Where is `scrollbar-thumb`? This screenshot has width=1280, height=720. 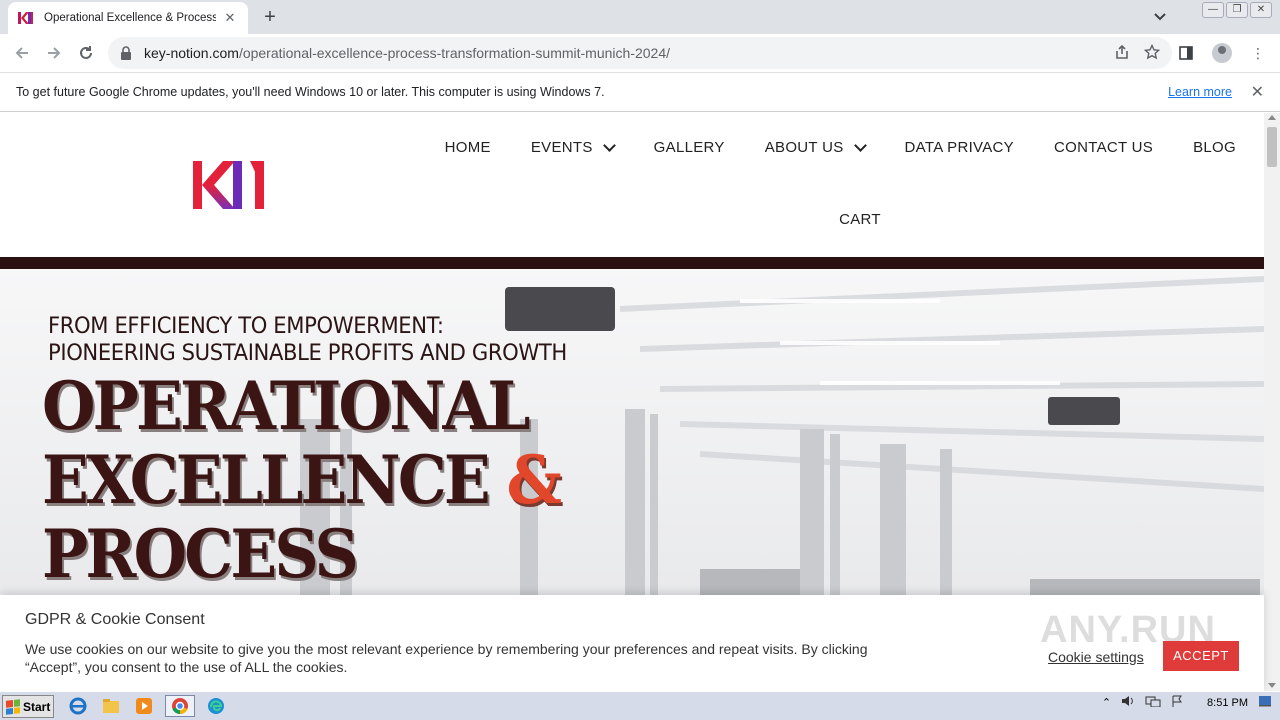
scrollbar-thumb is located at coordinates (1272, 147).